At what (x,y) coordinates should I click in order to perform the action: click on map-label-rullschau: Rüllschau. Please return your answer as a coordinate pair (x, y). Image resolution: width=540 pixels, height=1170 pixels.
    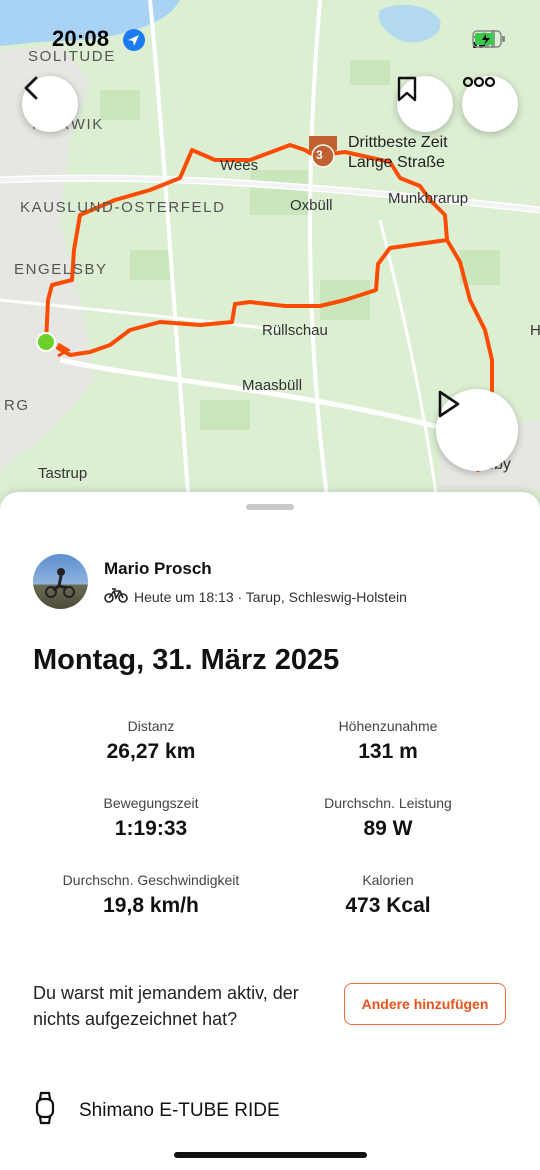
    Looking at the image, I should click on (295, 330).